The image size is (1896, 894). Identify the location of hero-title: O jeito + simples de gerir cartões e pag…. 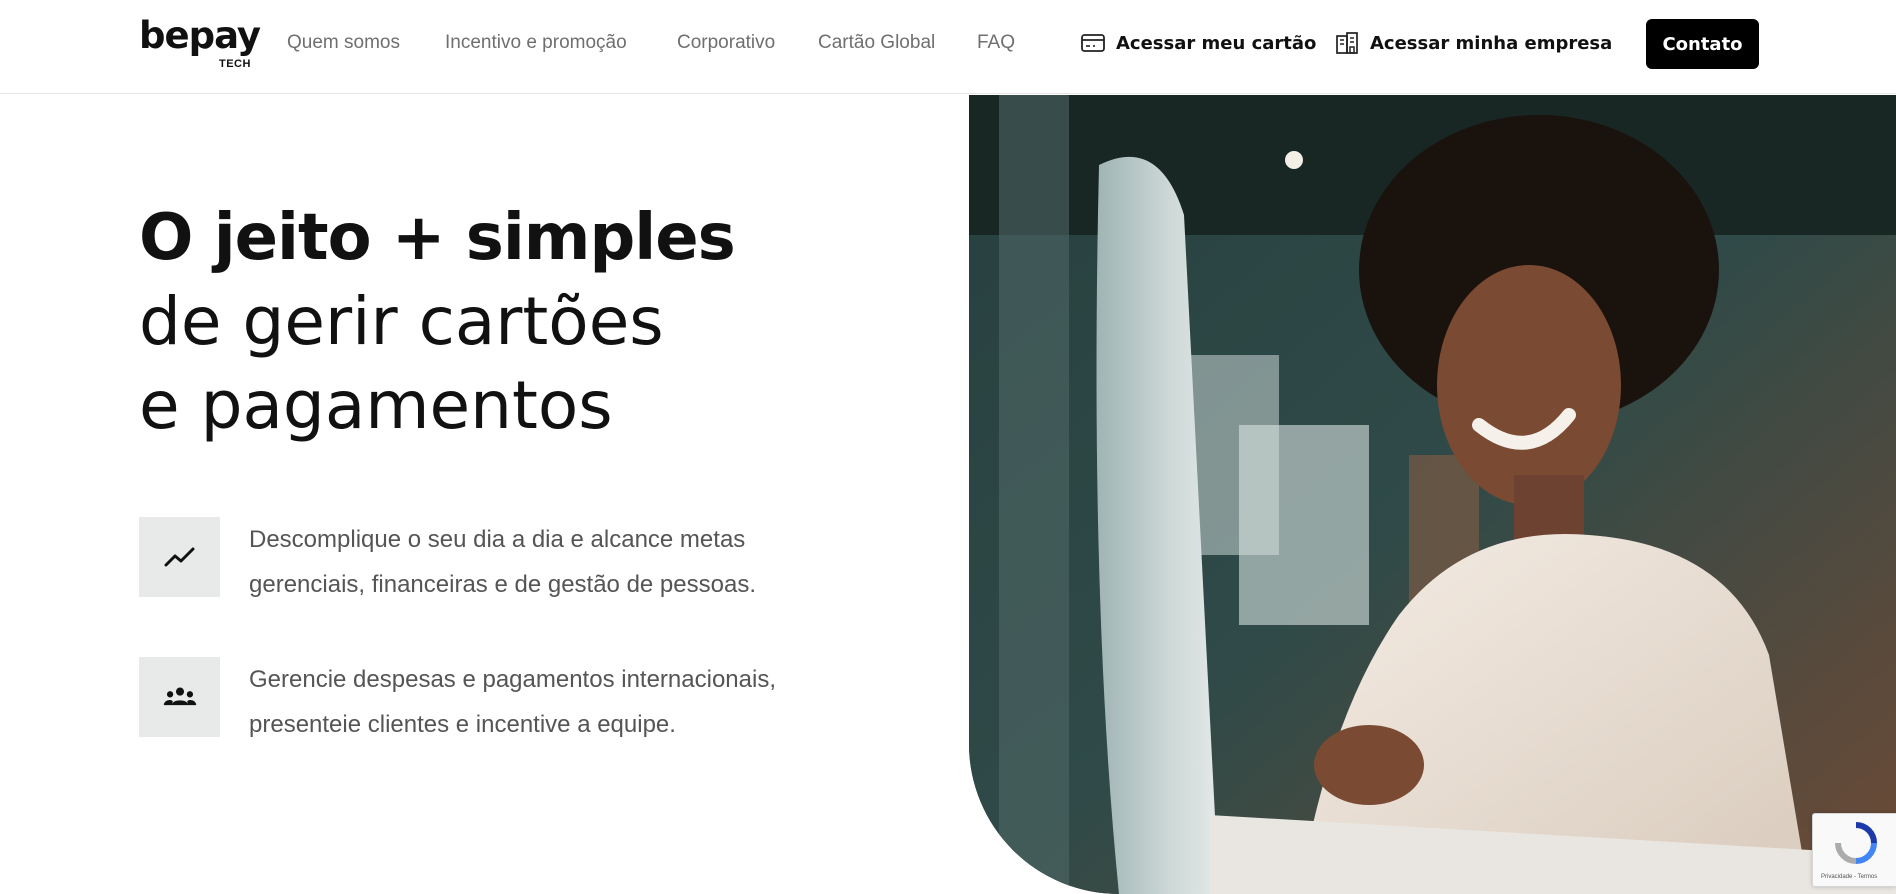
(549, 322).